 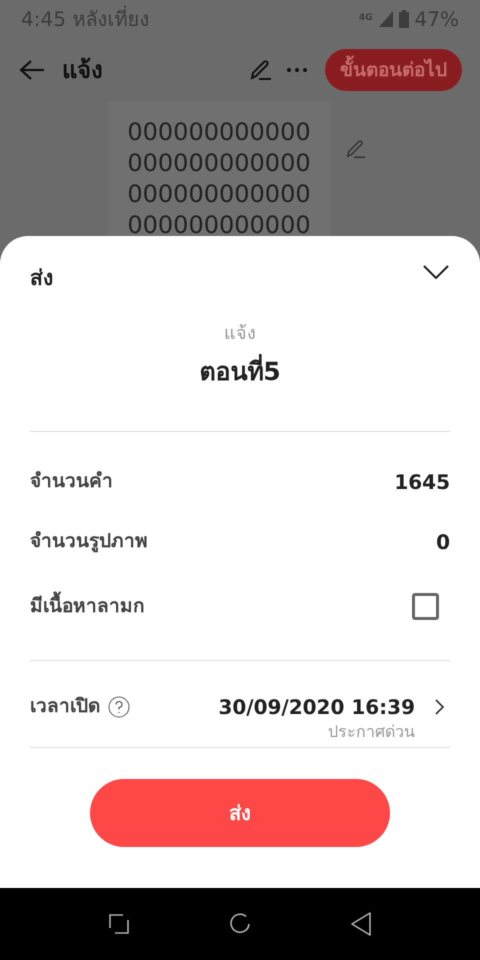 I want to click on checkbox, so click(x=425, y=606).